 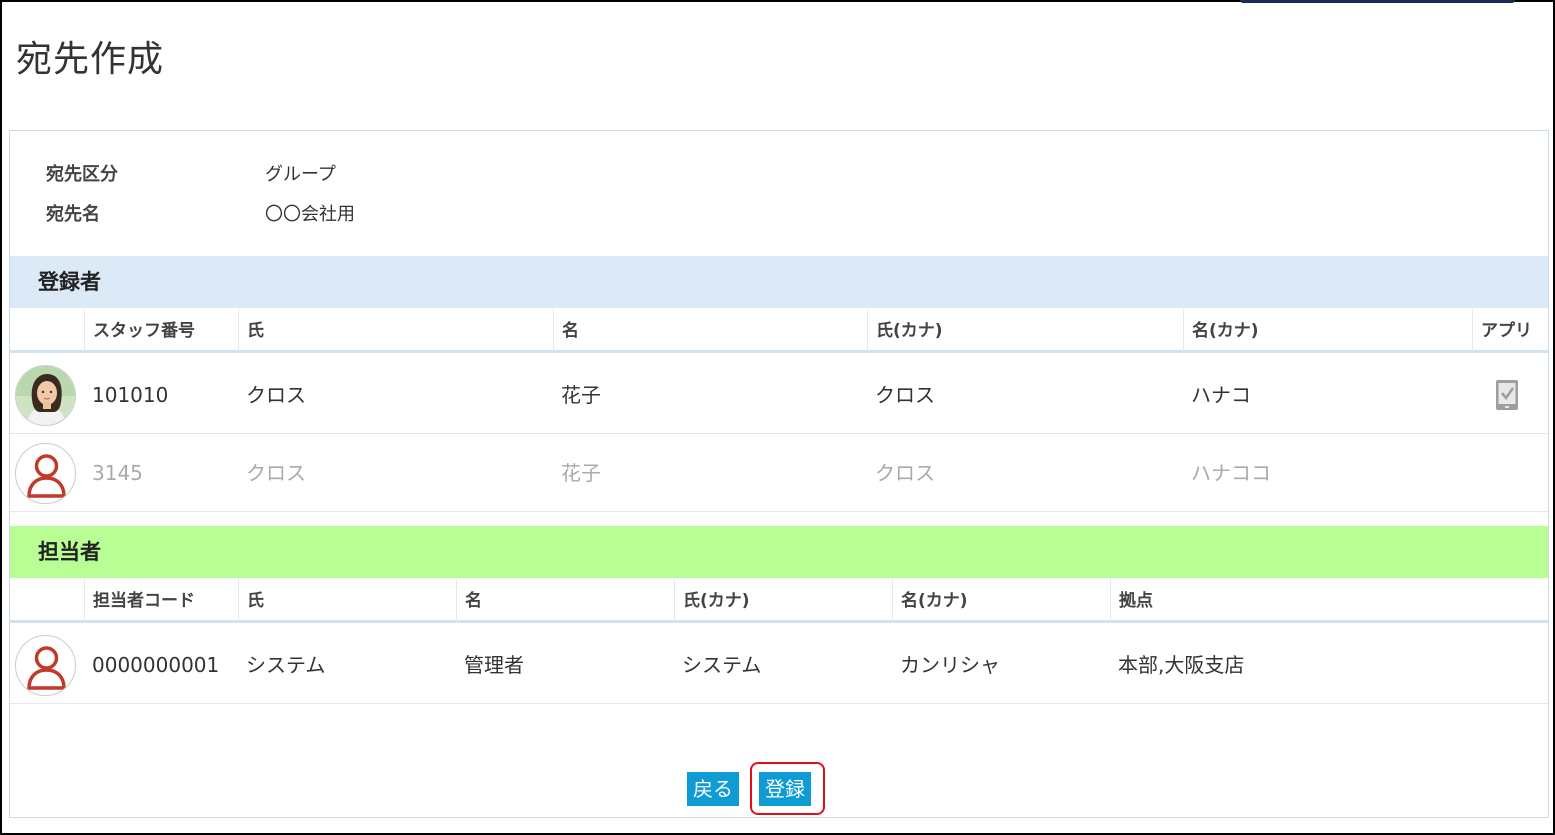 I want to click on first-kana: カンリシャ, so click(x=950, y=665).